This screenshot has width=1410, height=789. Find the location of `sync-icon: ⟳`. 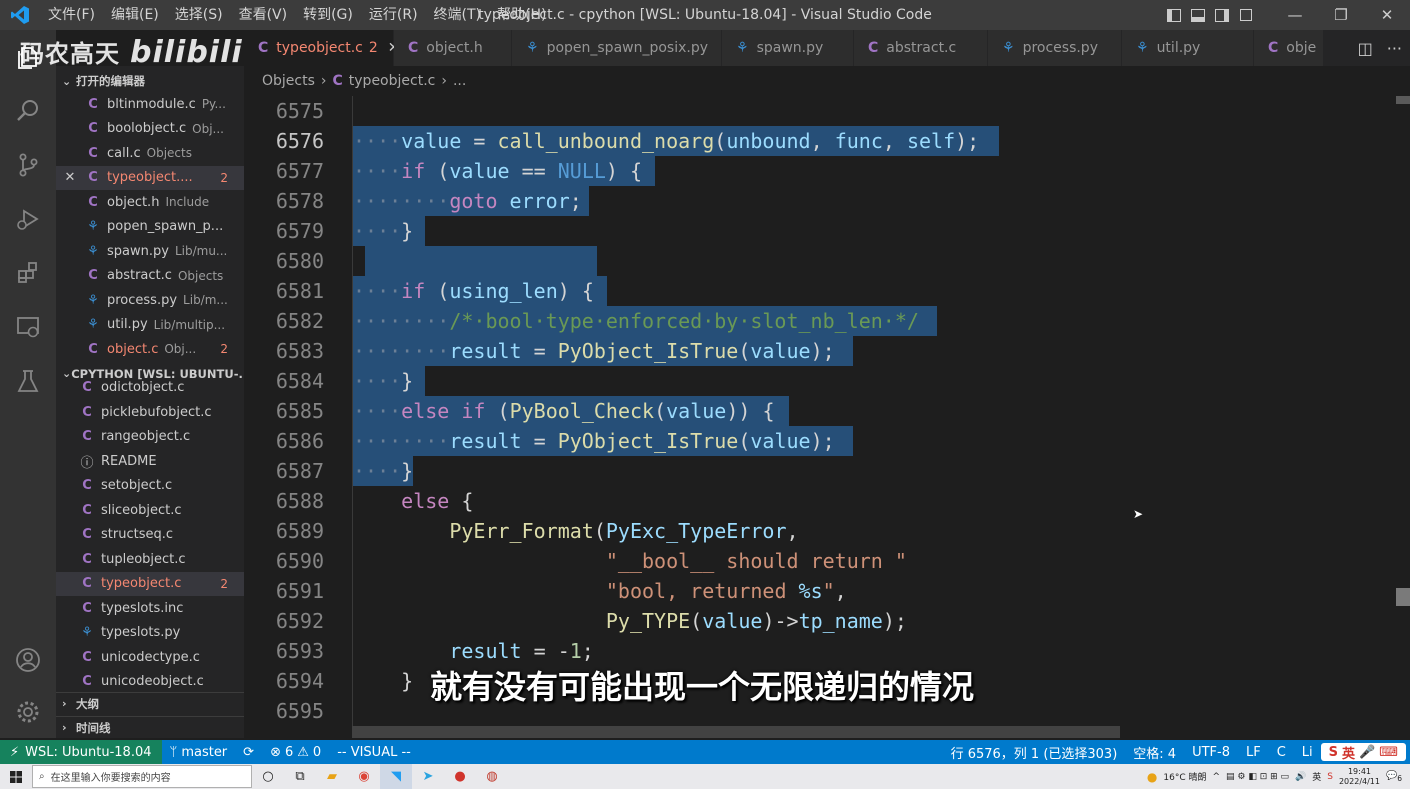

sync-icon: ⟳ is located at coordinates (248, 752).